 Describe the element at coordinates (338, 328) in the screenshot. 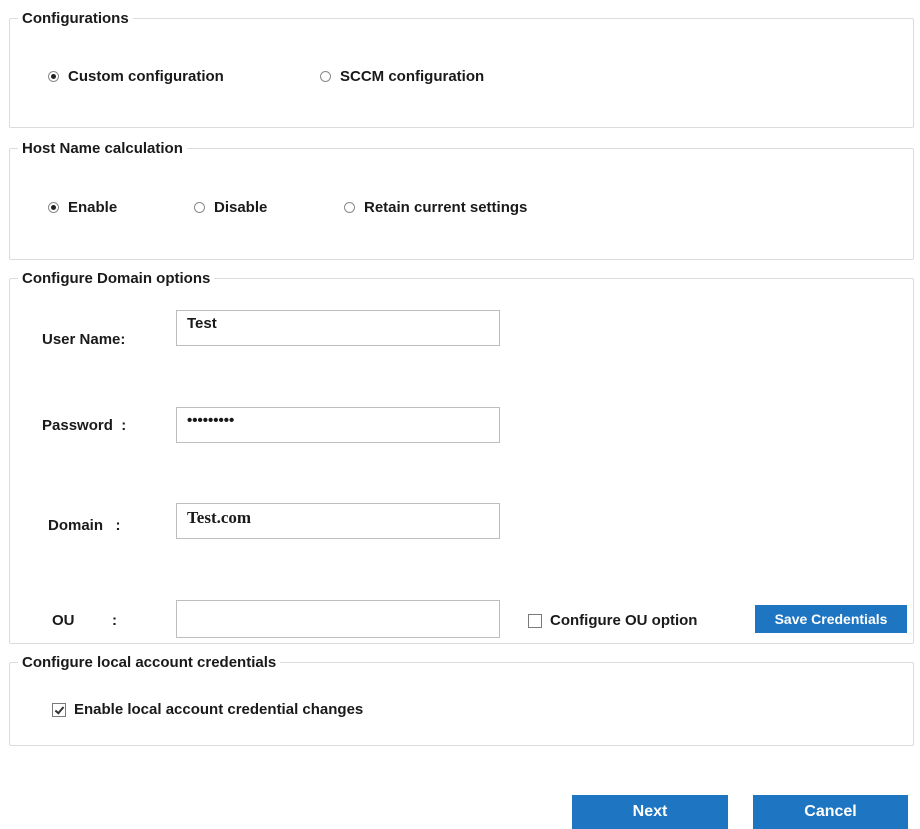

I see `username-input: Test` at that location.